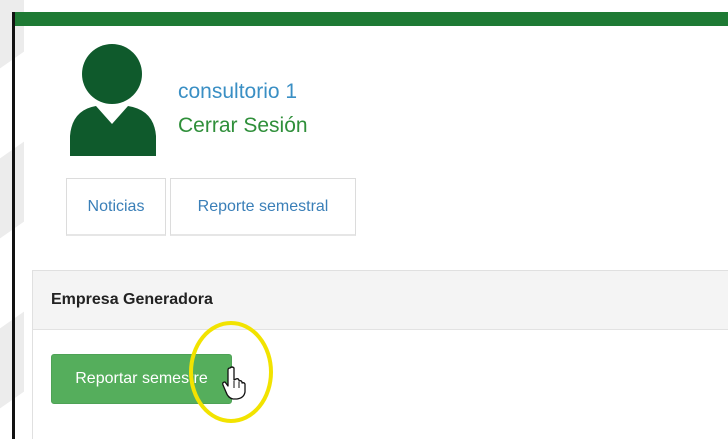 This screenshot has width=728, height=439. What do you see at coordinates (371, 19) in the screenshot?
I see `top-accent-bar` at bounding box center [371, 19].